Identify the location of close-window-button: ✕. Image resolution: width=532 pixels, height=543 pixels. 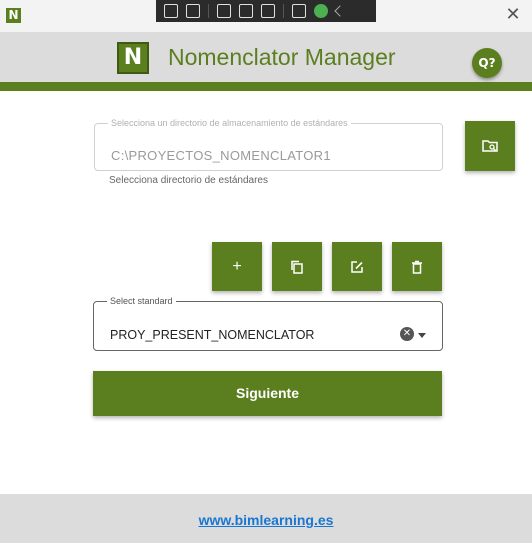
(513, 15).